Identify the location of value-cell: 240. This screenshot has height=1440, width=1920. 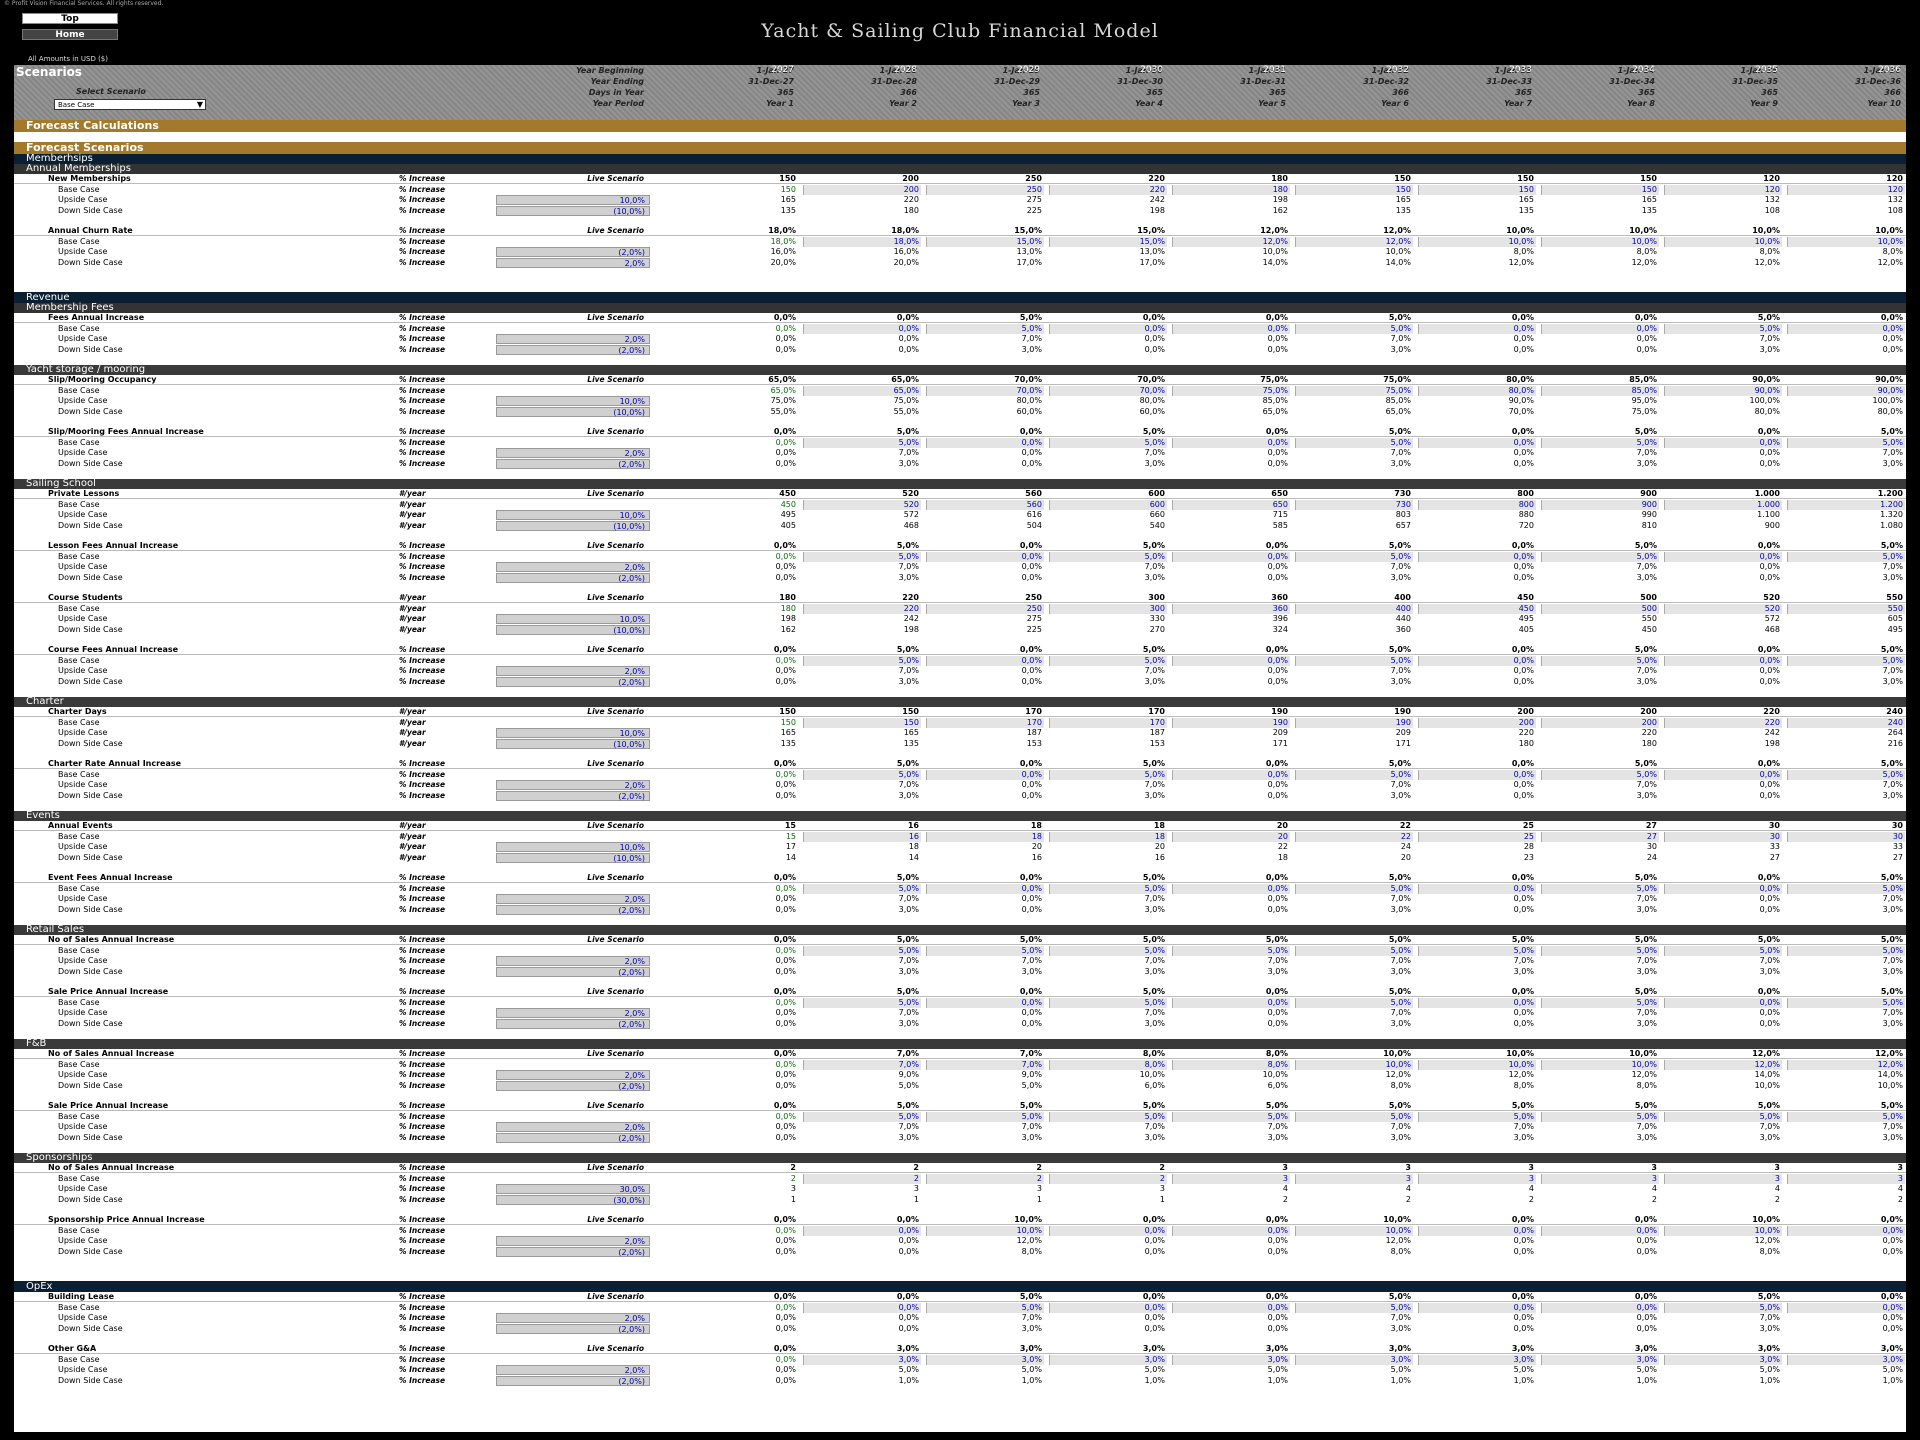
(1846, 722).